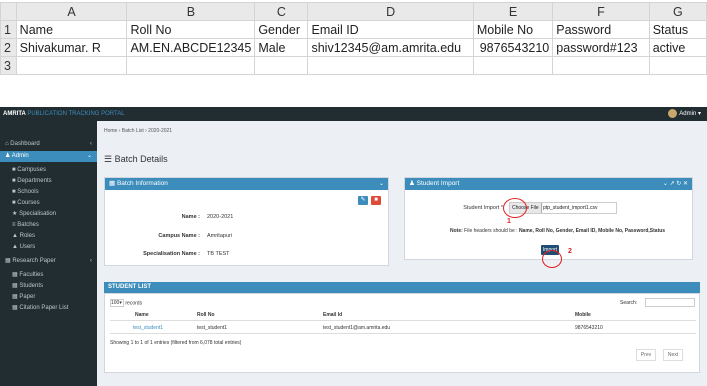  Describe the element at coordinates (675, 184) in the screenshot. I see `box-tools: ⌄ ↗ ↻ ✕` at that location.